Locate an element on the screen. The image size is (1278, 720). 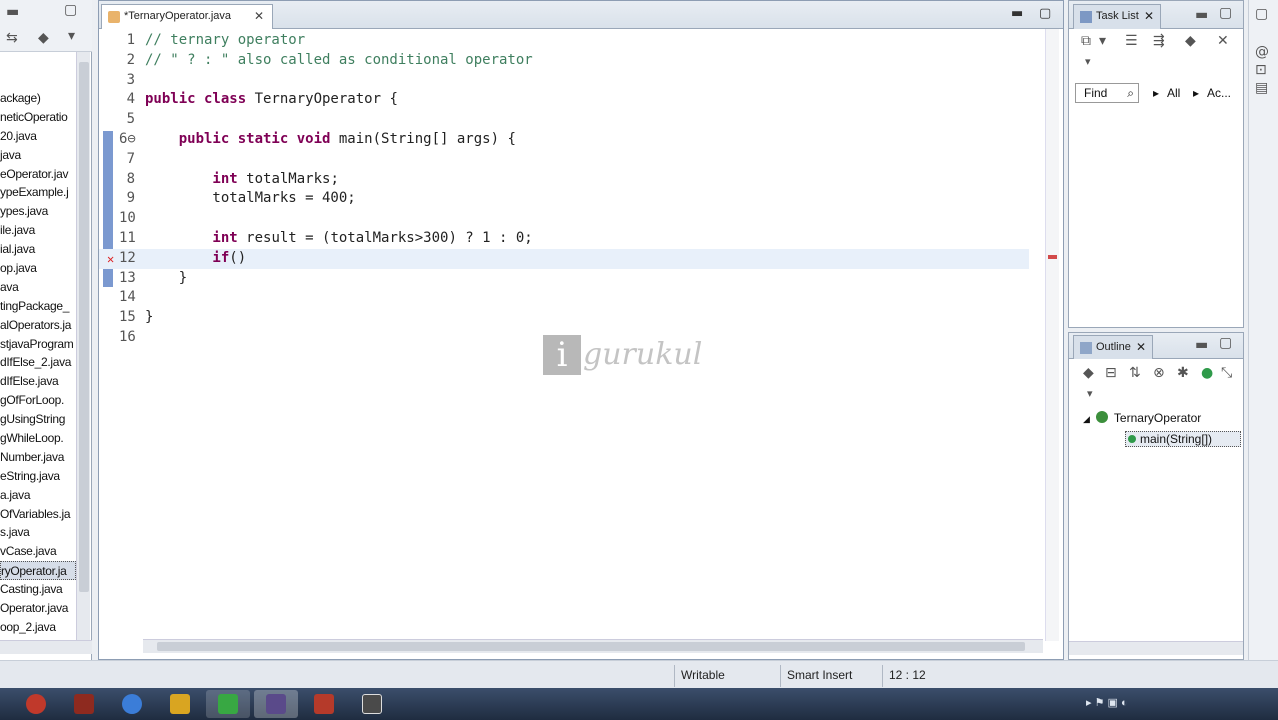
package-tree-item: ackage) is located at coordinates (38, 98).